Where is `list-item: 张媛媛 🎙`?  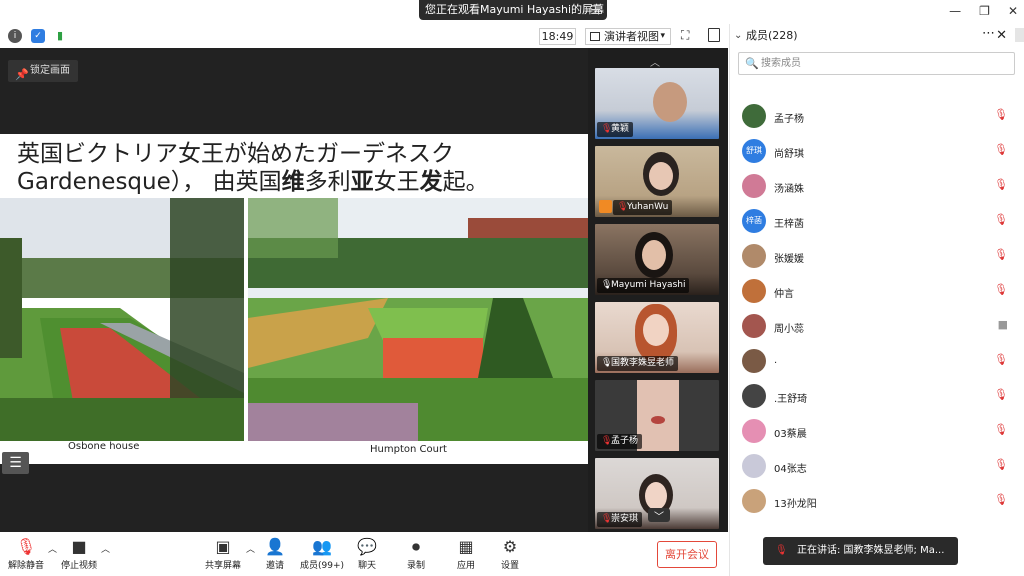
list-item: 张媛媛 🎙 is located at coordinates (877, 257).